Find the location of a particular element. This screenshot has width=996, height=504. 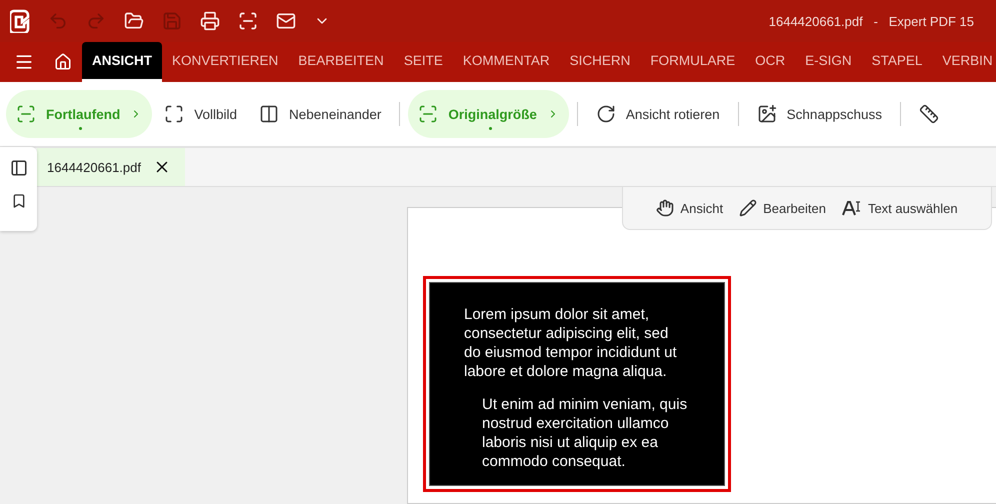

open-button is located at coordinates (134, 21).